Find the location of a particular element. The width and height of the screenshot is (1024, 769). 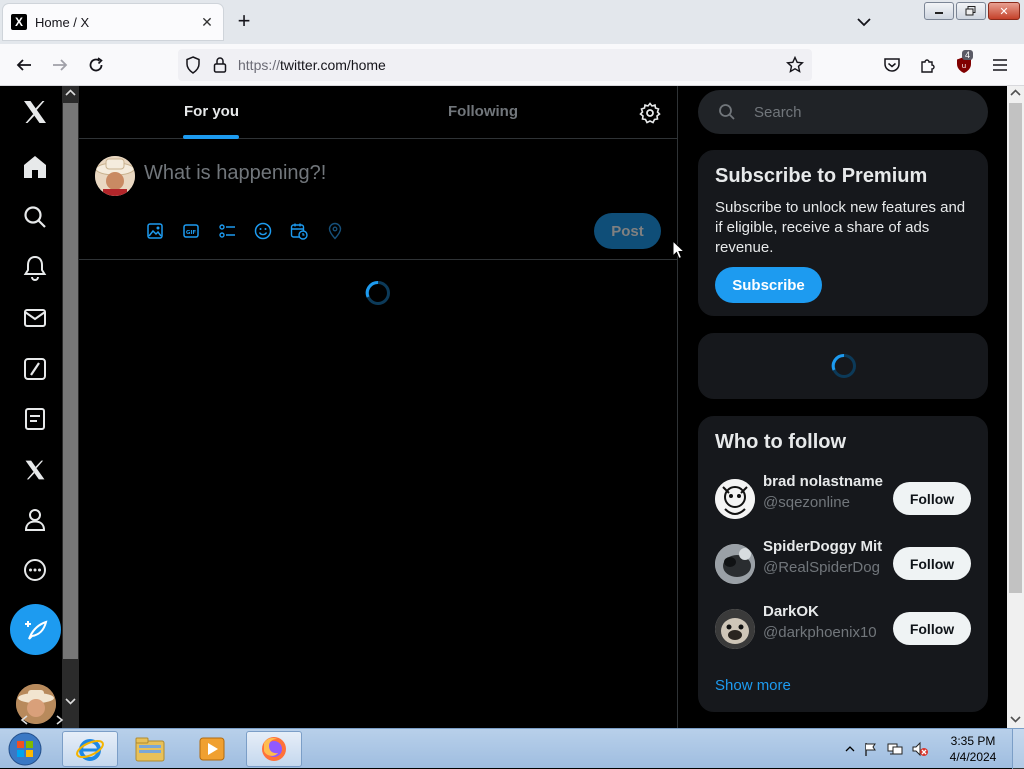

lists-icon is located at coordinates (35, 419).